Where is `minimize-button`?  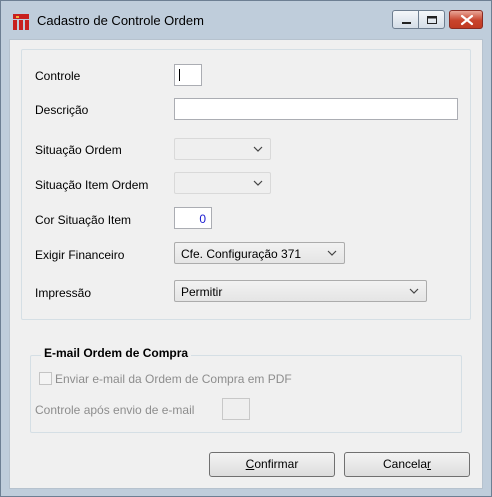 minimize-button is located at coordinates (405, 19).